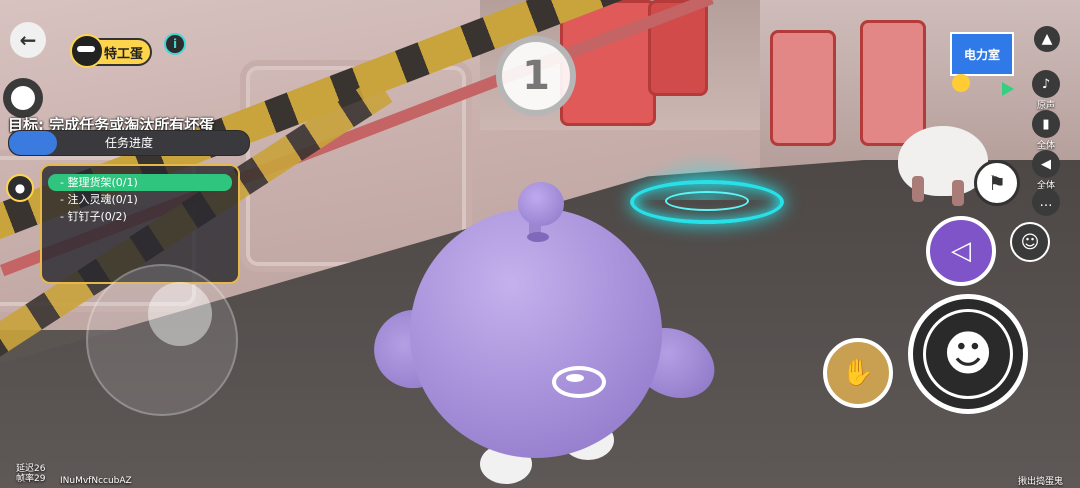 The image size is (1080, 488). I want to click on task-progress-bar: 任务进度, so click(129, 143).